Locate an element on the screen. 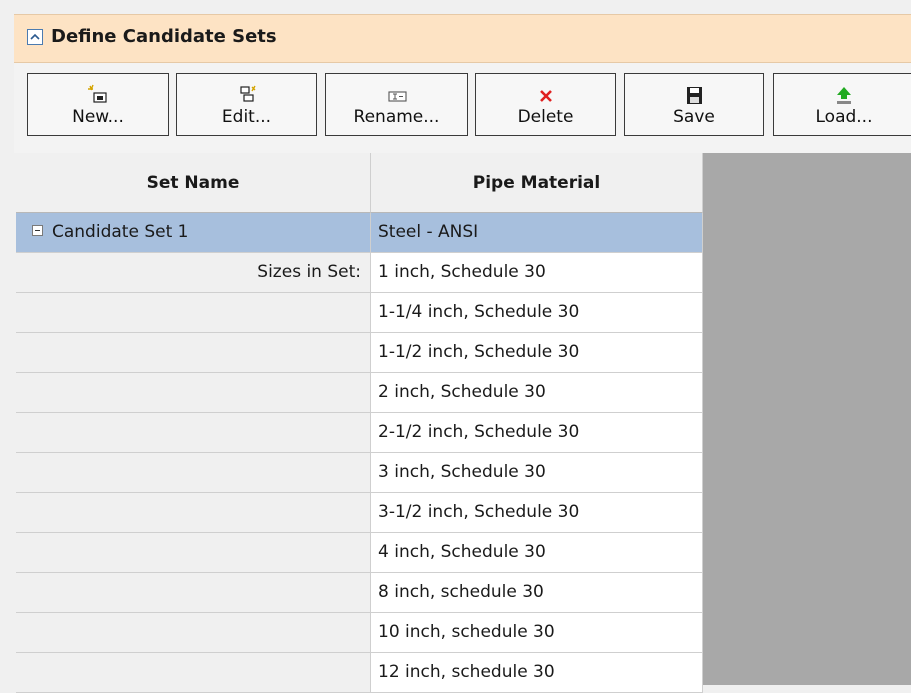 The image size is (911, 693). edit-set-icon is located at coordinates (247, 93).